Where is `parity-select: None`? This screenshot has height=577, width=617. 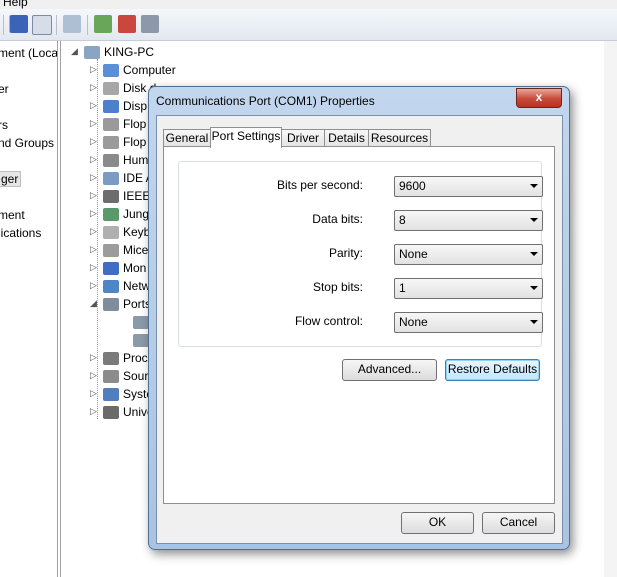 parity-select: None is located at coordinates (468, 254).